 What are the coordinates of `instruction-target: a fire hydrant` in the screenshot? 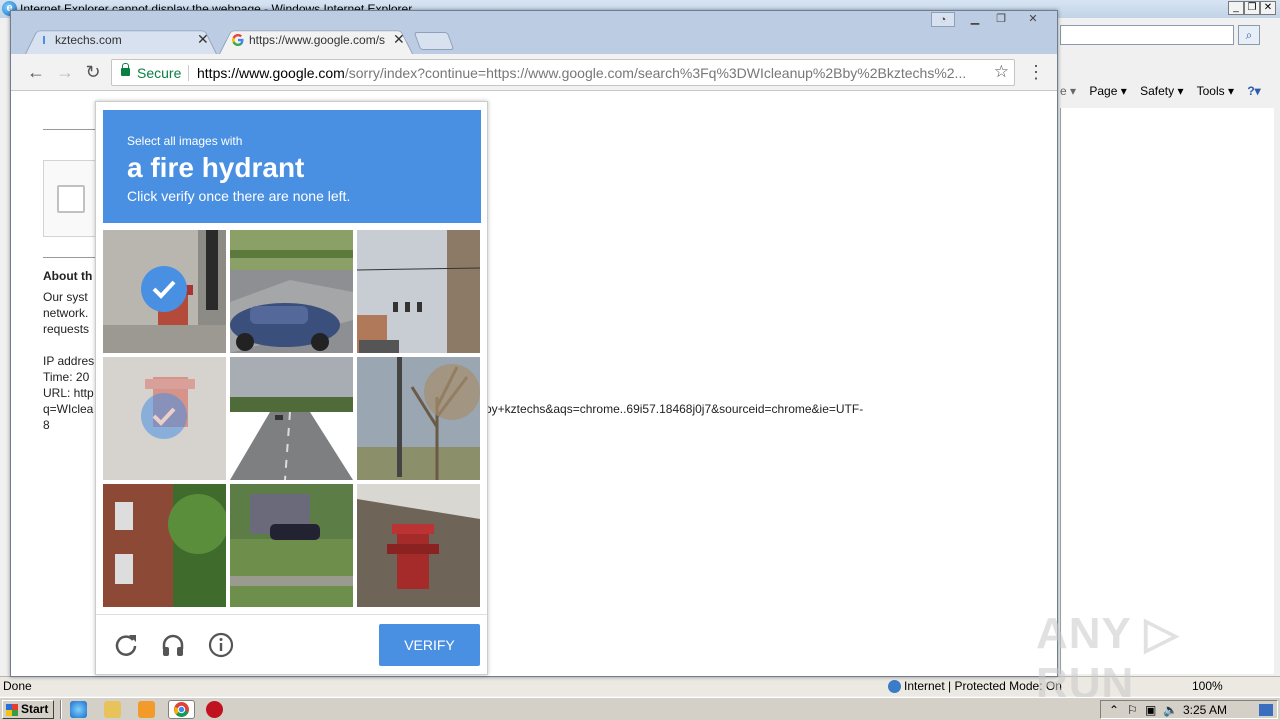 It's located at (216, 167).